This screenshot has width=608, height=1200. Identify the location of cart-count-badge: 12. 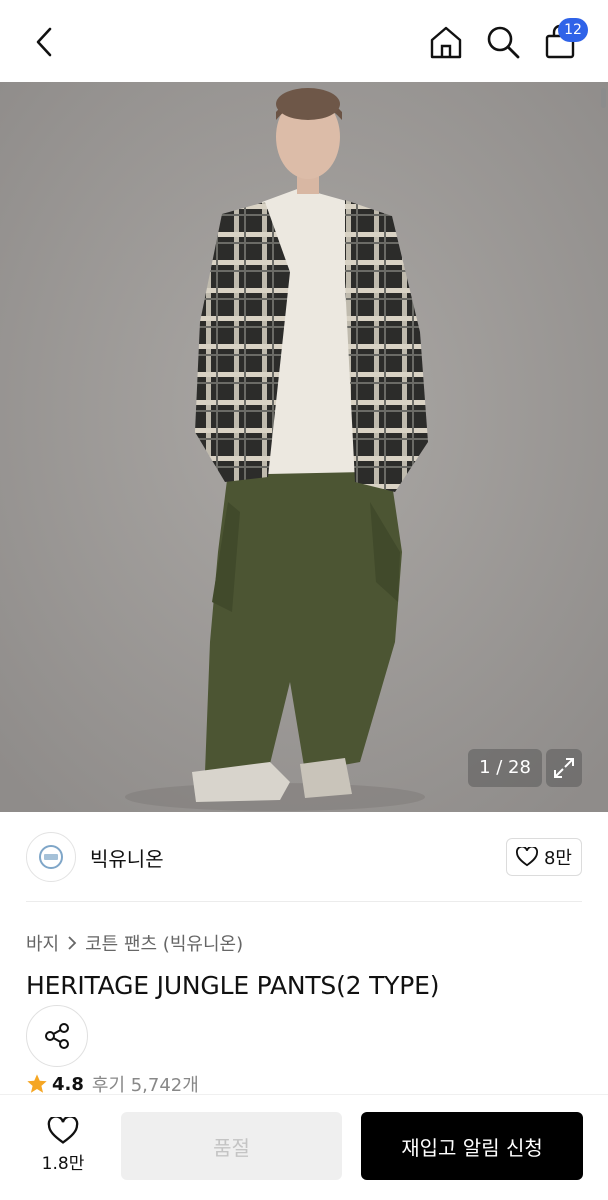
(573, 30).